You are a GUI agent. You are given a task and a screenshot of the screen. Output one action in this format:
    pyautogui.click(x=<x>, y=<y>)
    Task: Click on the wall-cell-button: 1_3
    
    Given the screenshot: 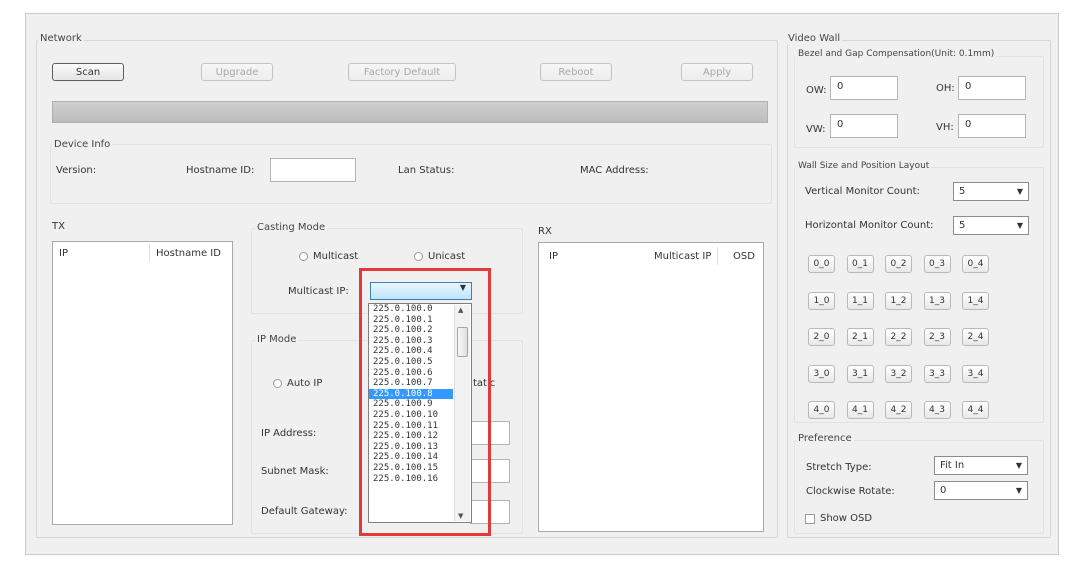 What is the action you would take?
    pyautogui.click(x=937, y=300)
    